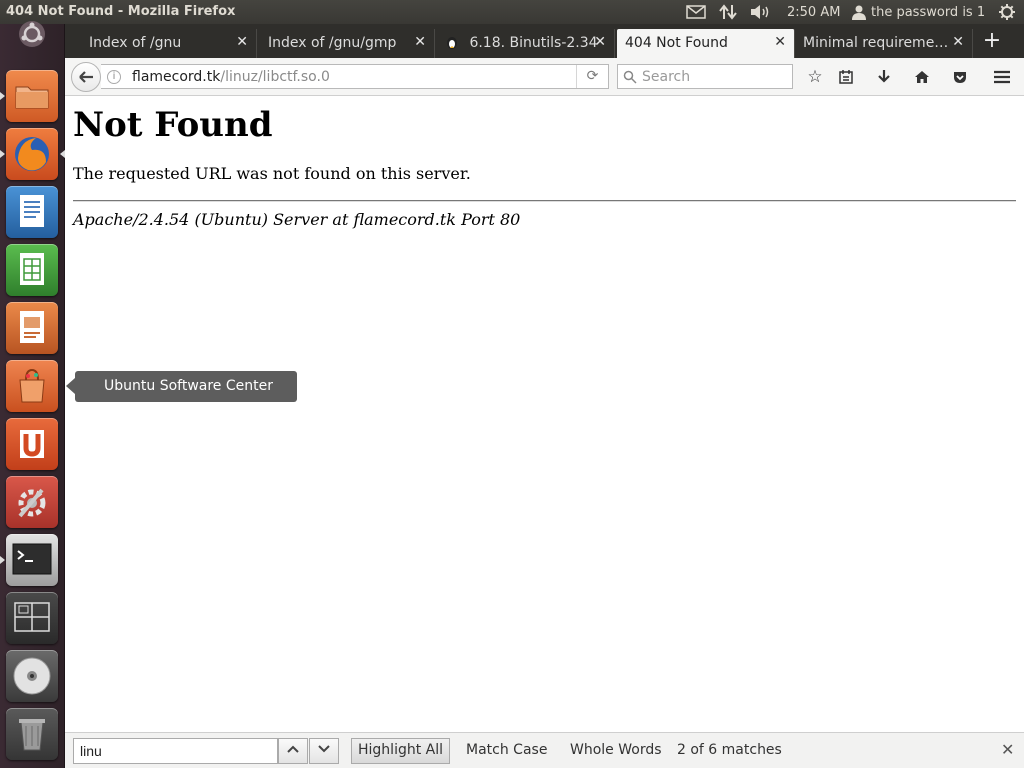 The height and width of the screenshot is (768, 1024). Describe the element at coordinates (630, 77) in the screenshot. I see `search-icon` at that location.